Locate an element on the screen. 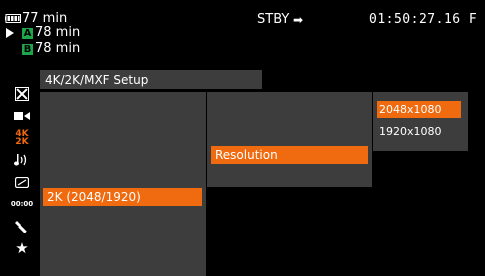  timecode: 01:50:27.16 F is located at coordinates (423, 19).